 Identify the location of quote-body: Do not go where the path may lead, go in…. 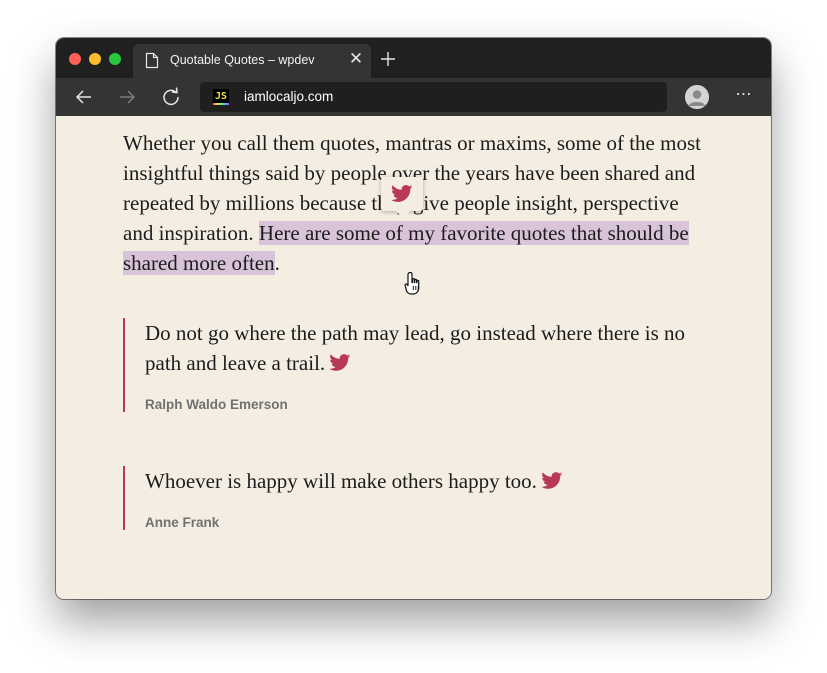
(415, 348).